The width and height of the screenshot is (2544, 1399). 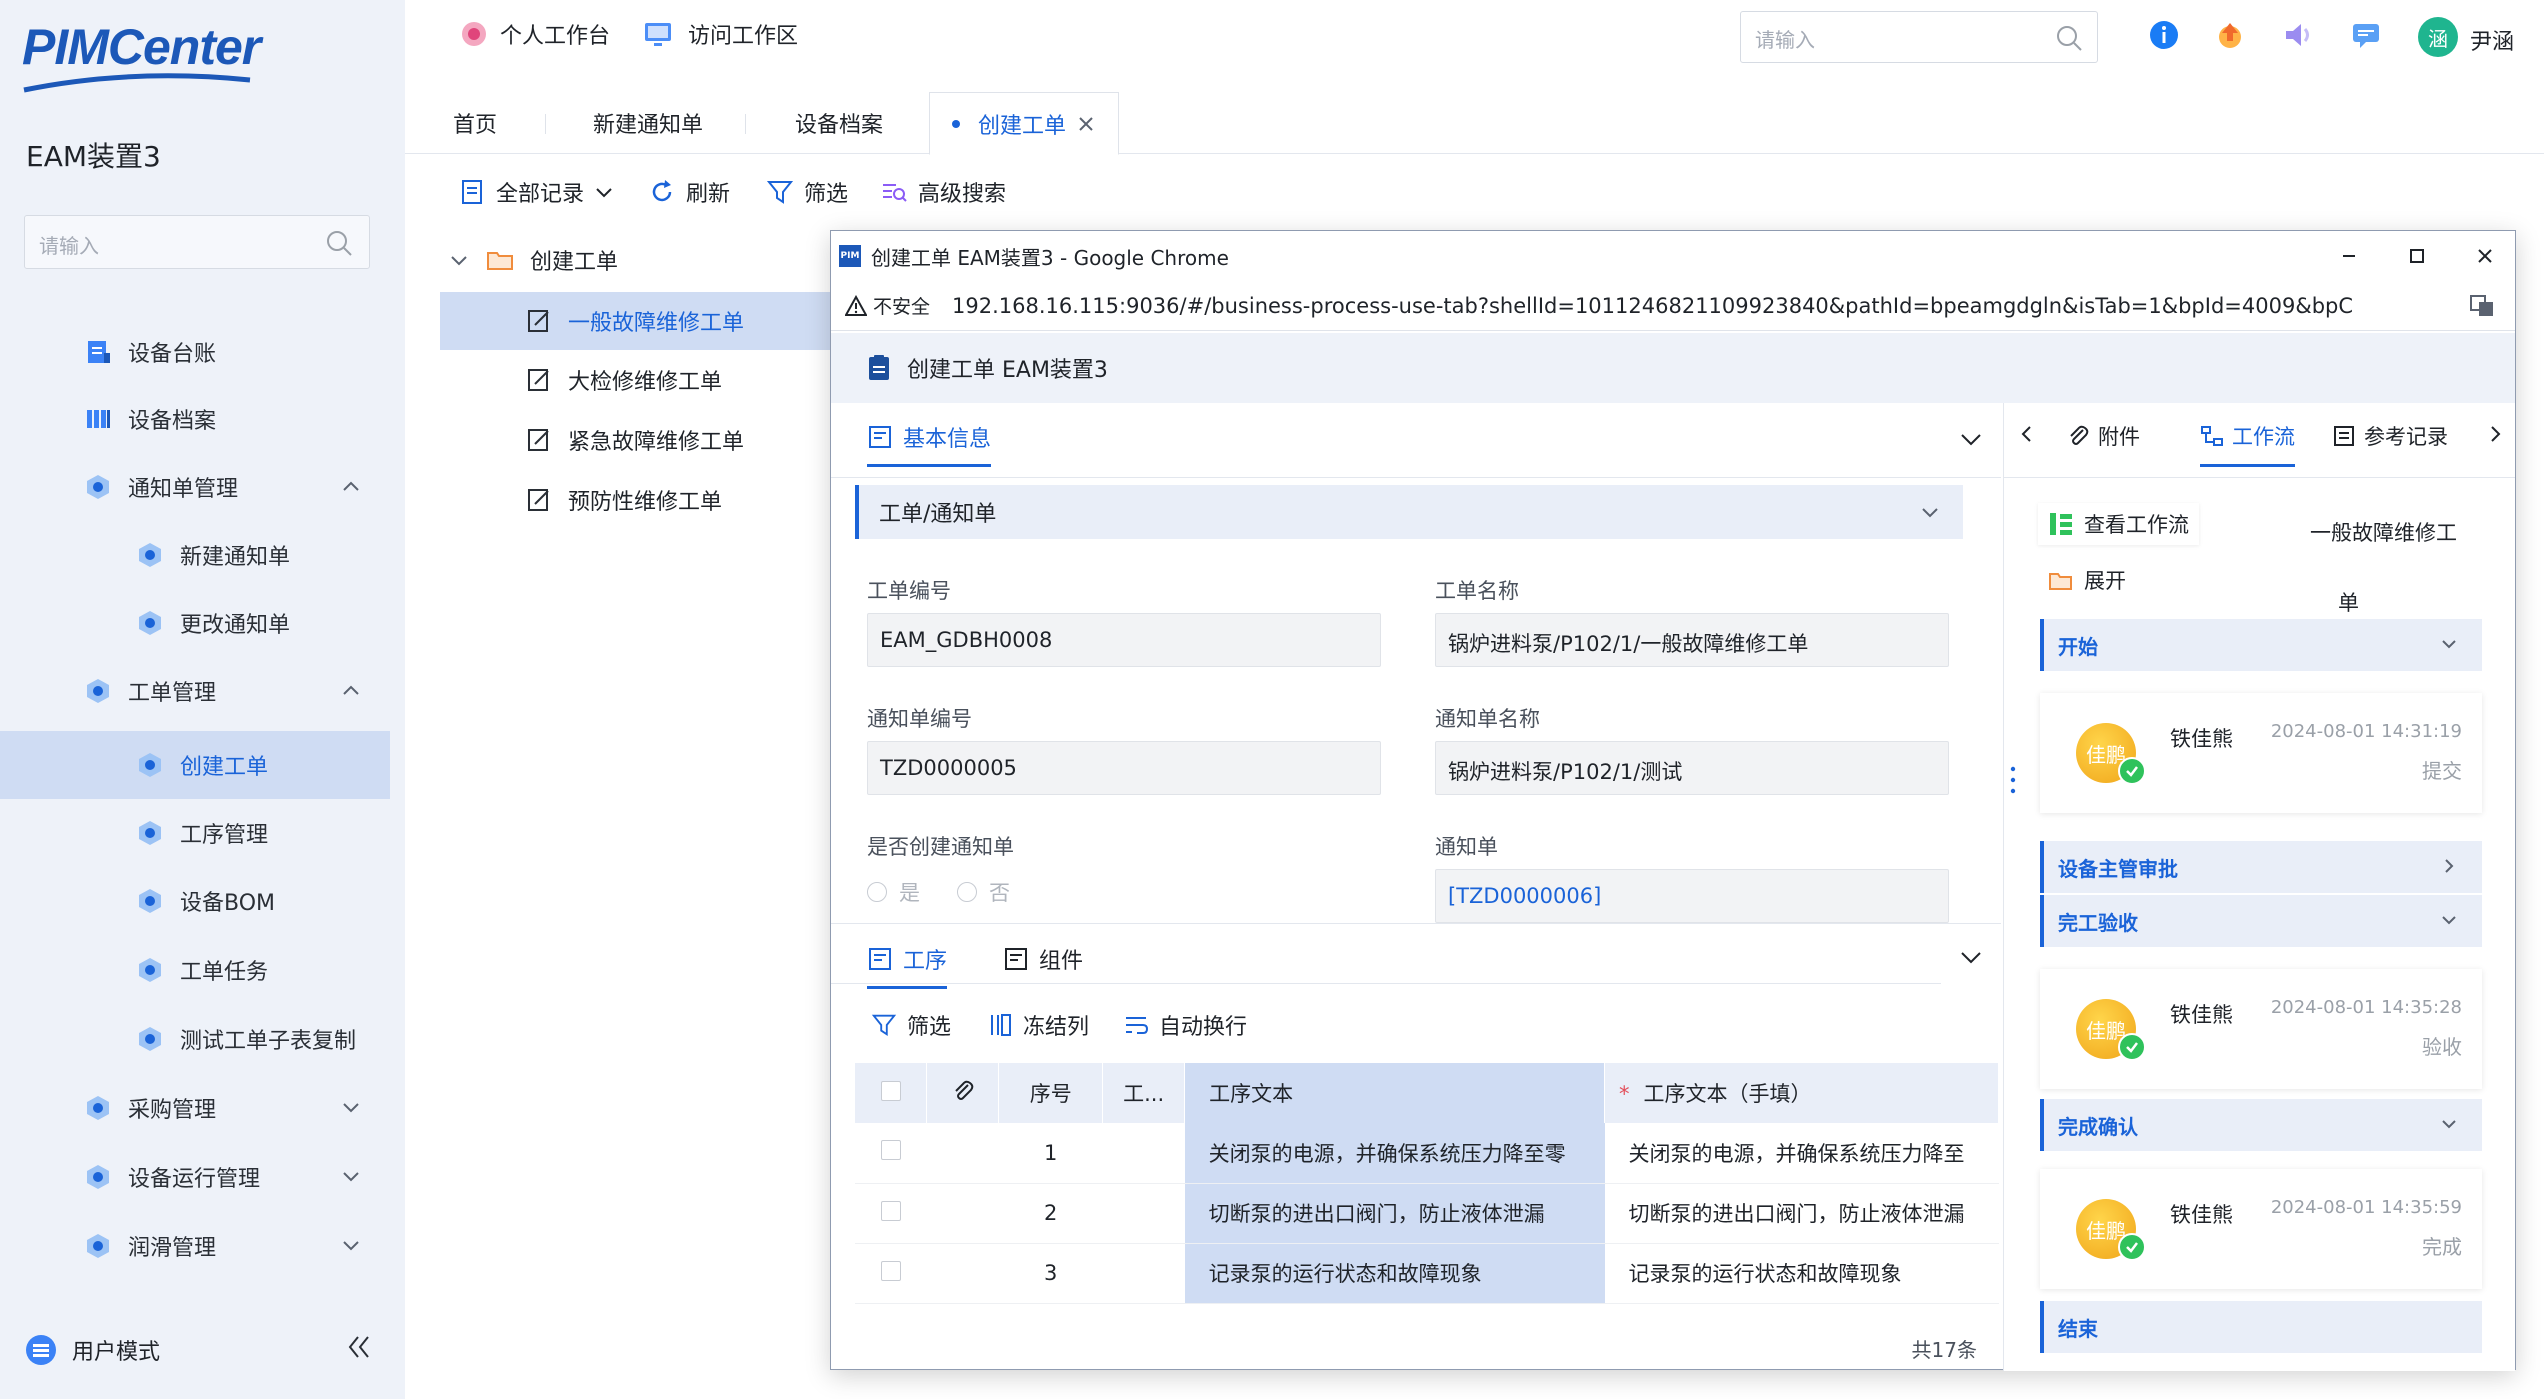 I want to click on notice-link-field: [TZD0000006], so click(x=1692, y=896).